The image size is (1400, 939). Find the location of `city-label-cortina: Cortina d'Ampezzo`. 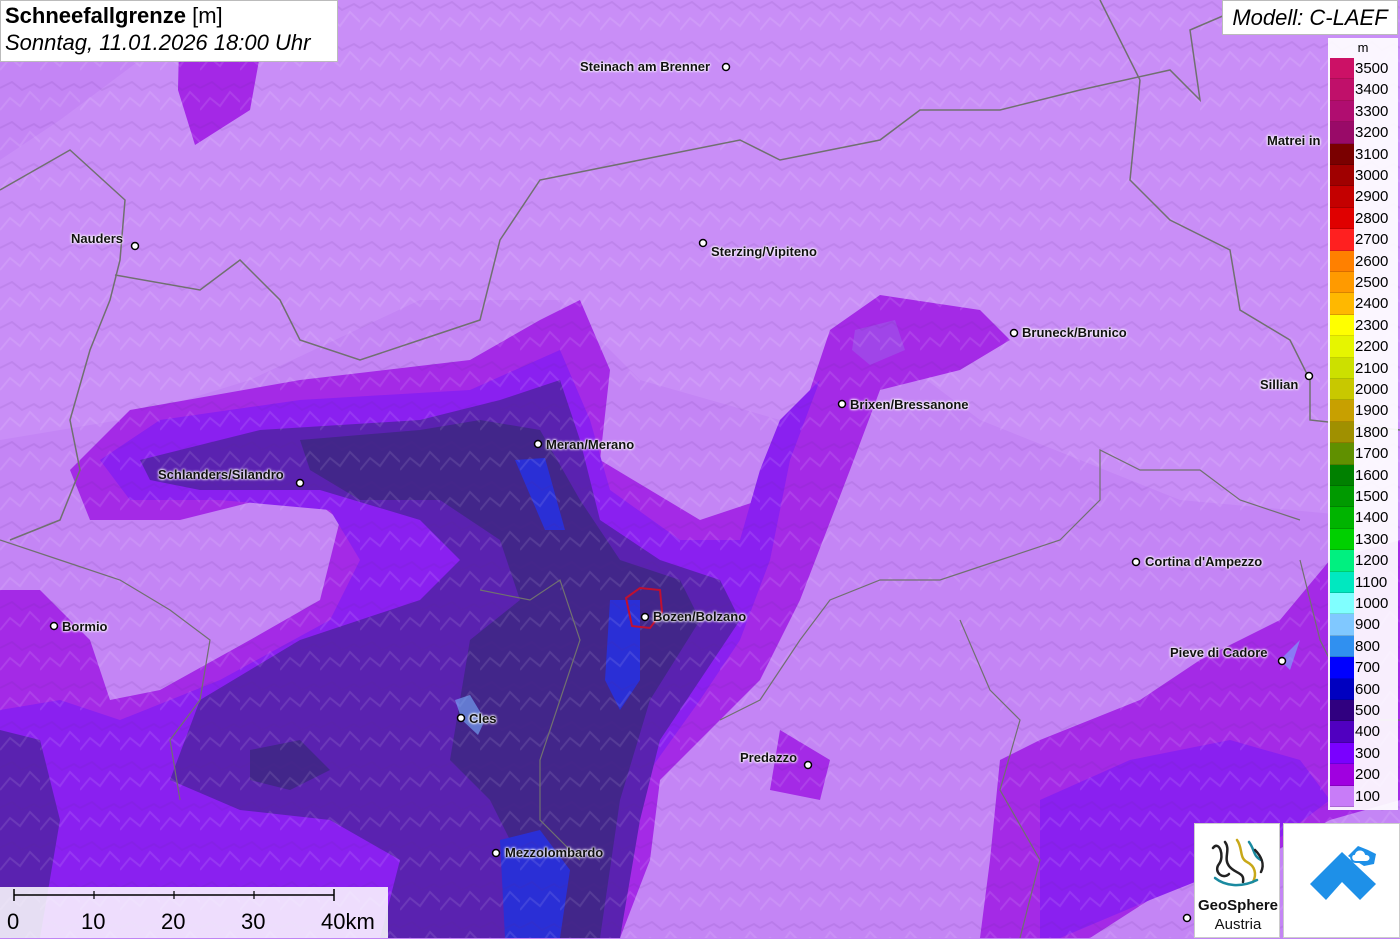

city-label-cortina: Cortina d'Ampezzo is located at coordinates (1204, 561).